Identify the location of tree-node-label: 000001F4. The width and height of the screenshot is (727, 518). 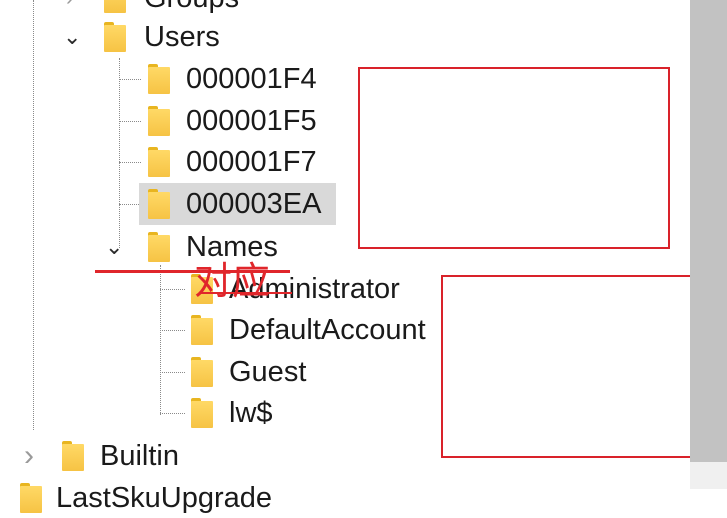
(251, 79).